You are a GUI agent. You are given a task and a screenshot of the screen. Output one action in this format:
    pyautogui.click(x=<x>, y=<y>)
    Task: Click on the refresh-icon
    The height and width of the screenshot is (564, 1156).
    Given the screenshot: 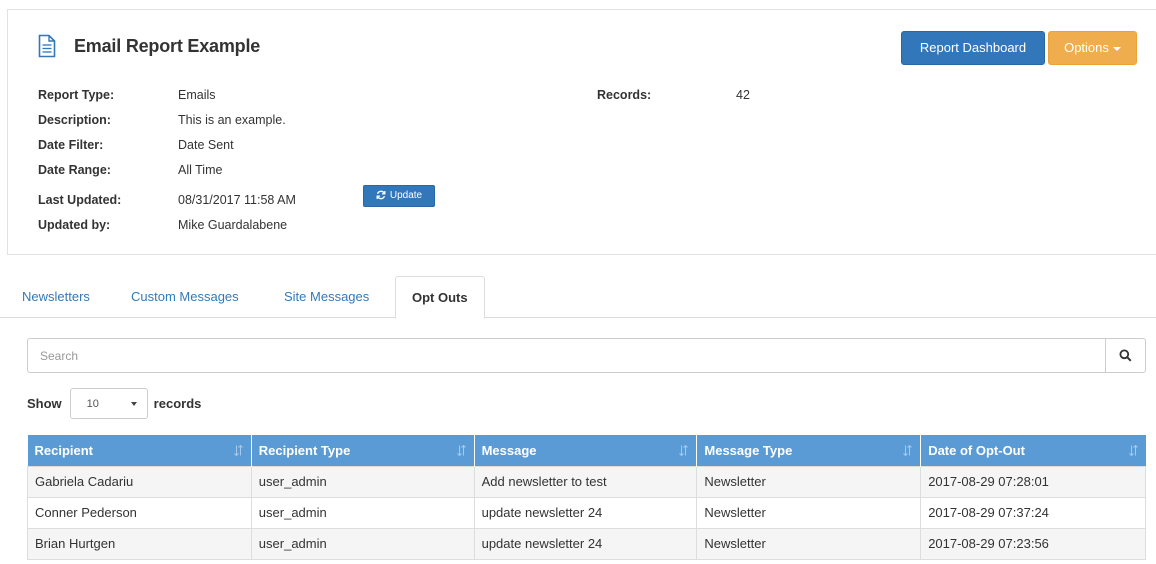 What is the action you would take?
    pyautogui.click(x=381, y=195)
    